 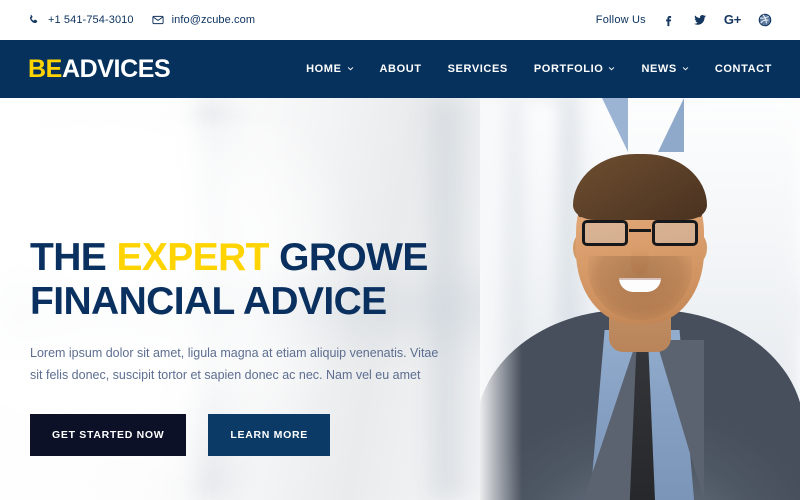 What do you see at coordinates (669, 20) in the screenshot?
I see `facebook-icon` at bounding box center [669, 20].